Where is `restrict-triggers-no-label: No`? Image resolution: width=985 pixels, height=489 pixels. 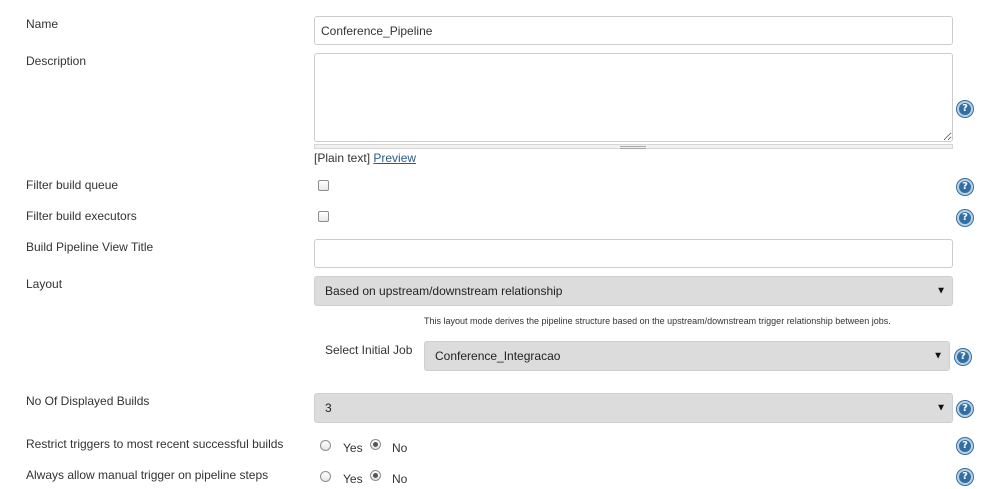 restrict-triggers-no-label: No is located at coordinates (400, 448).